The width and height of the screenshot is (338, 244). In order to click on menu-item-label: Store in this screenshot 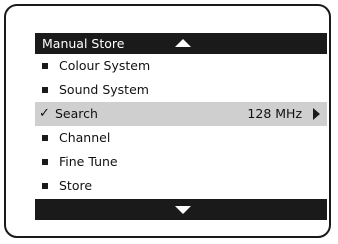, I will do `click(76, 185)`.